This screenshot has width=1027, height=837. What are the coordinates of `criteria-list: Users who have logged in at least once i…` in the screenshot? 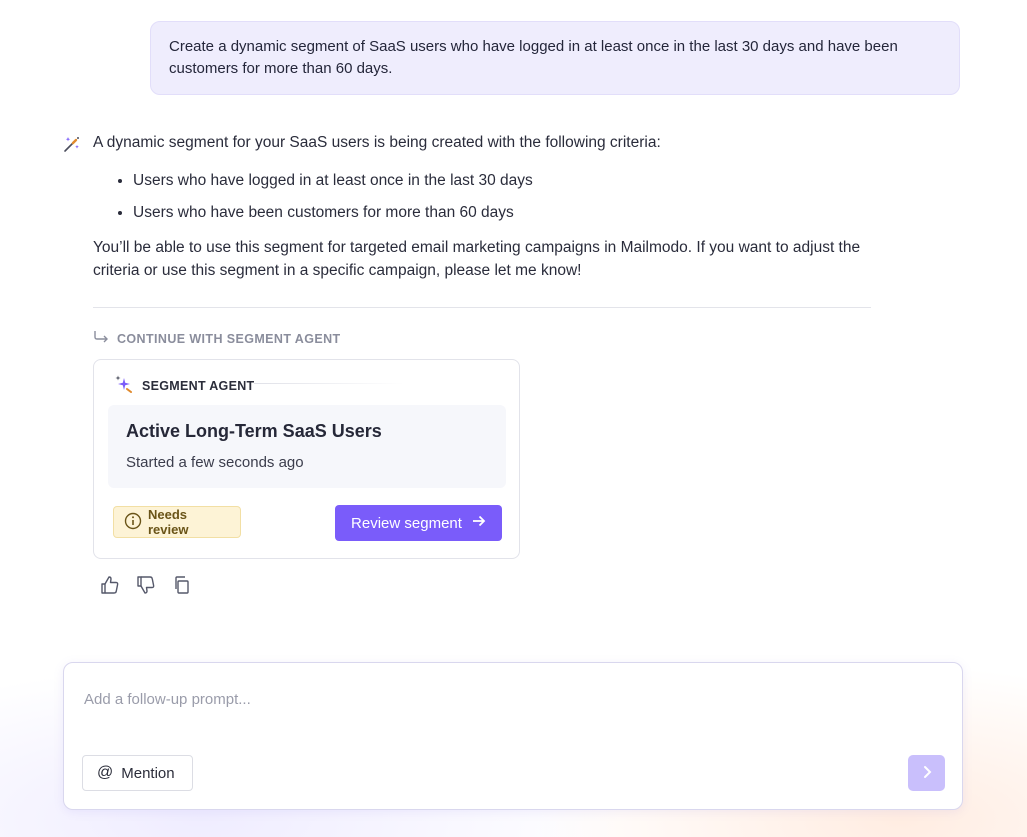 It's located at (488, 196).